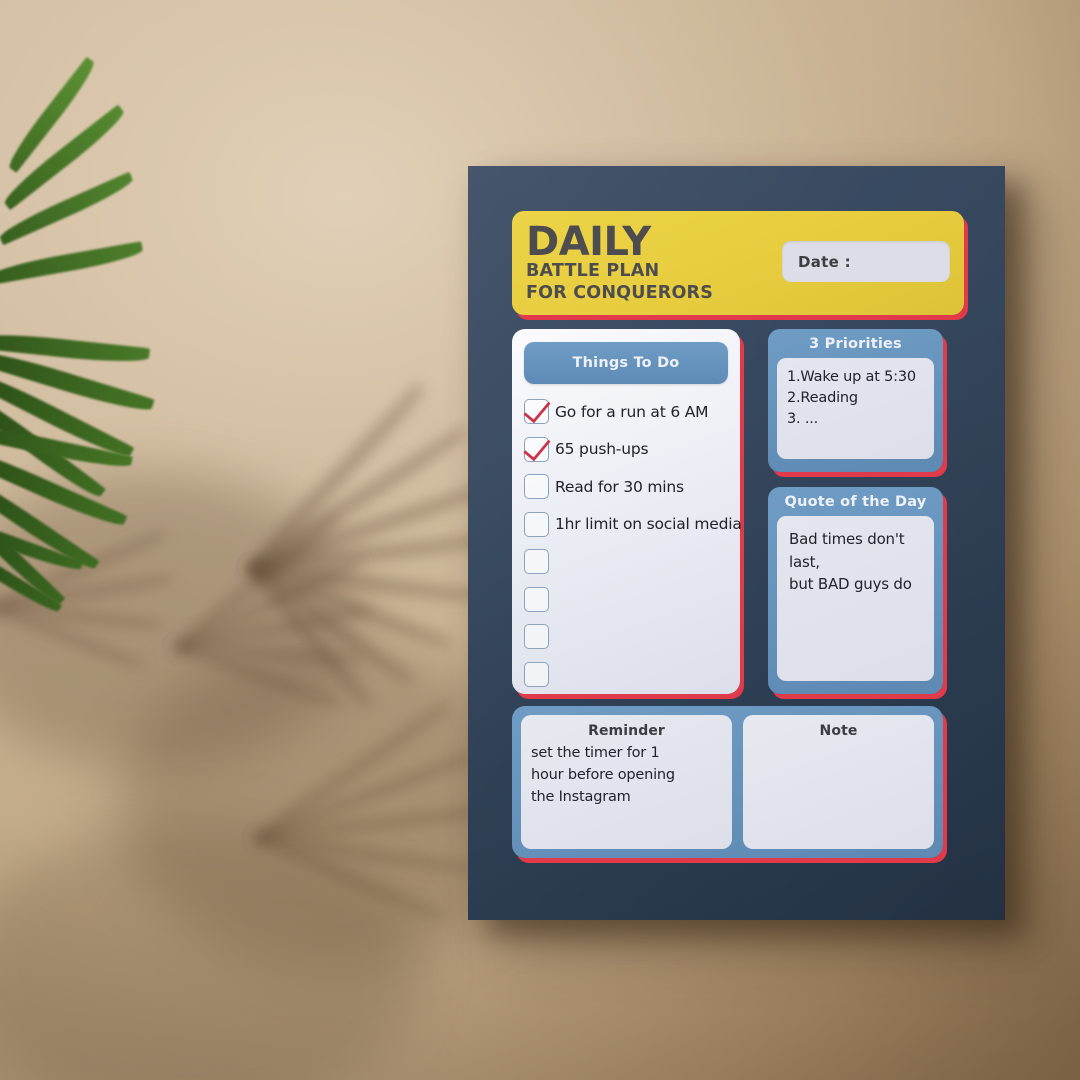  I want to click on date-label: Date :, so click(824, 261).